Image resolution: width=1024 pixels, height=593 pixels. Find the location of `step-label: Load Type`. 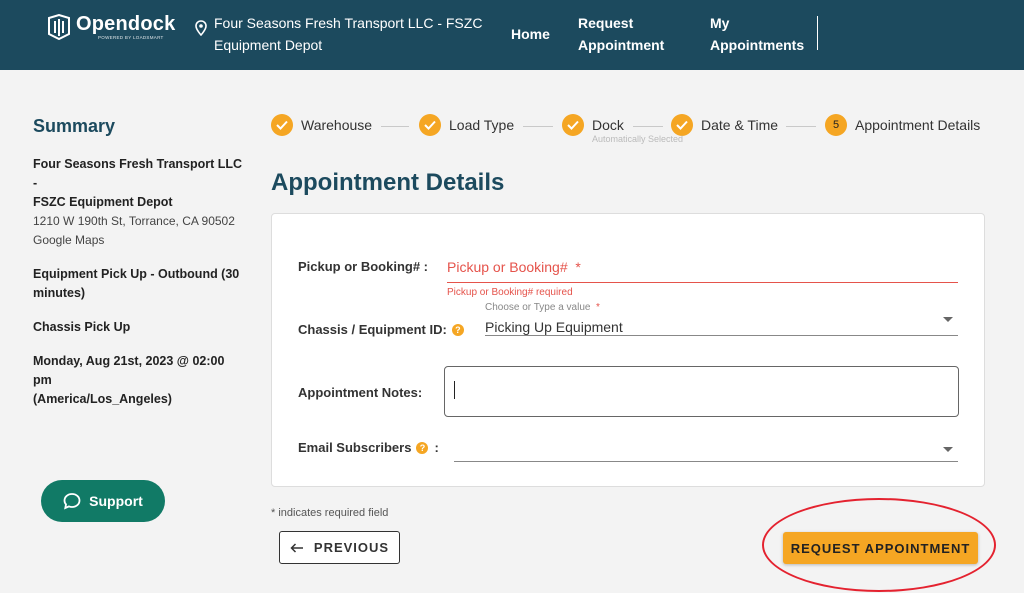

step-label: Load Type is located at coordinates (482, 125).